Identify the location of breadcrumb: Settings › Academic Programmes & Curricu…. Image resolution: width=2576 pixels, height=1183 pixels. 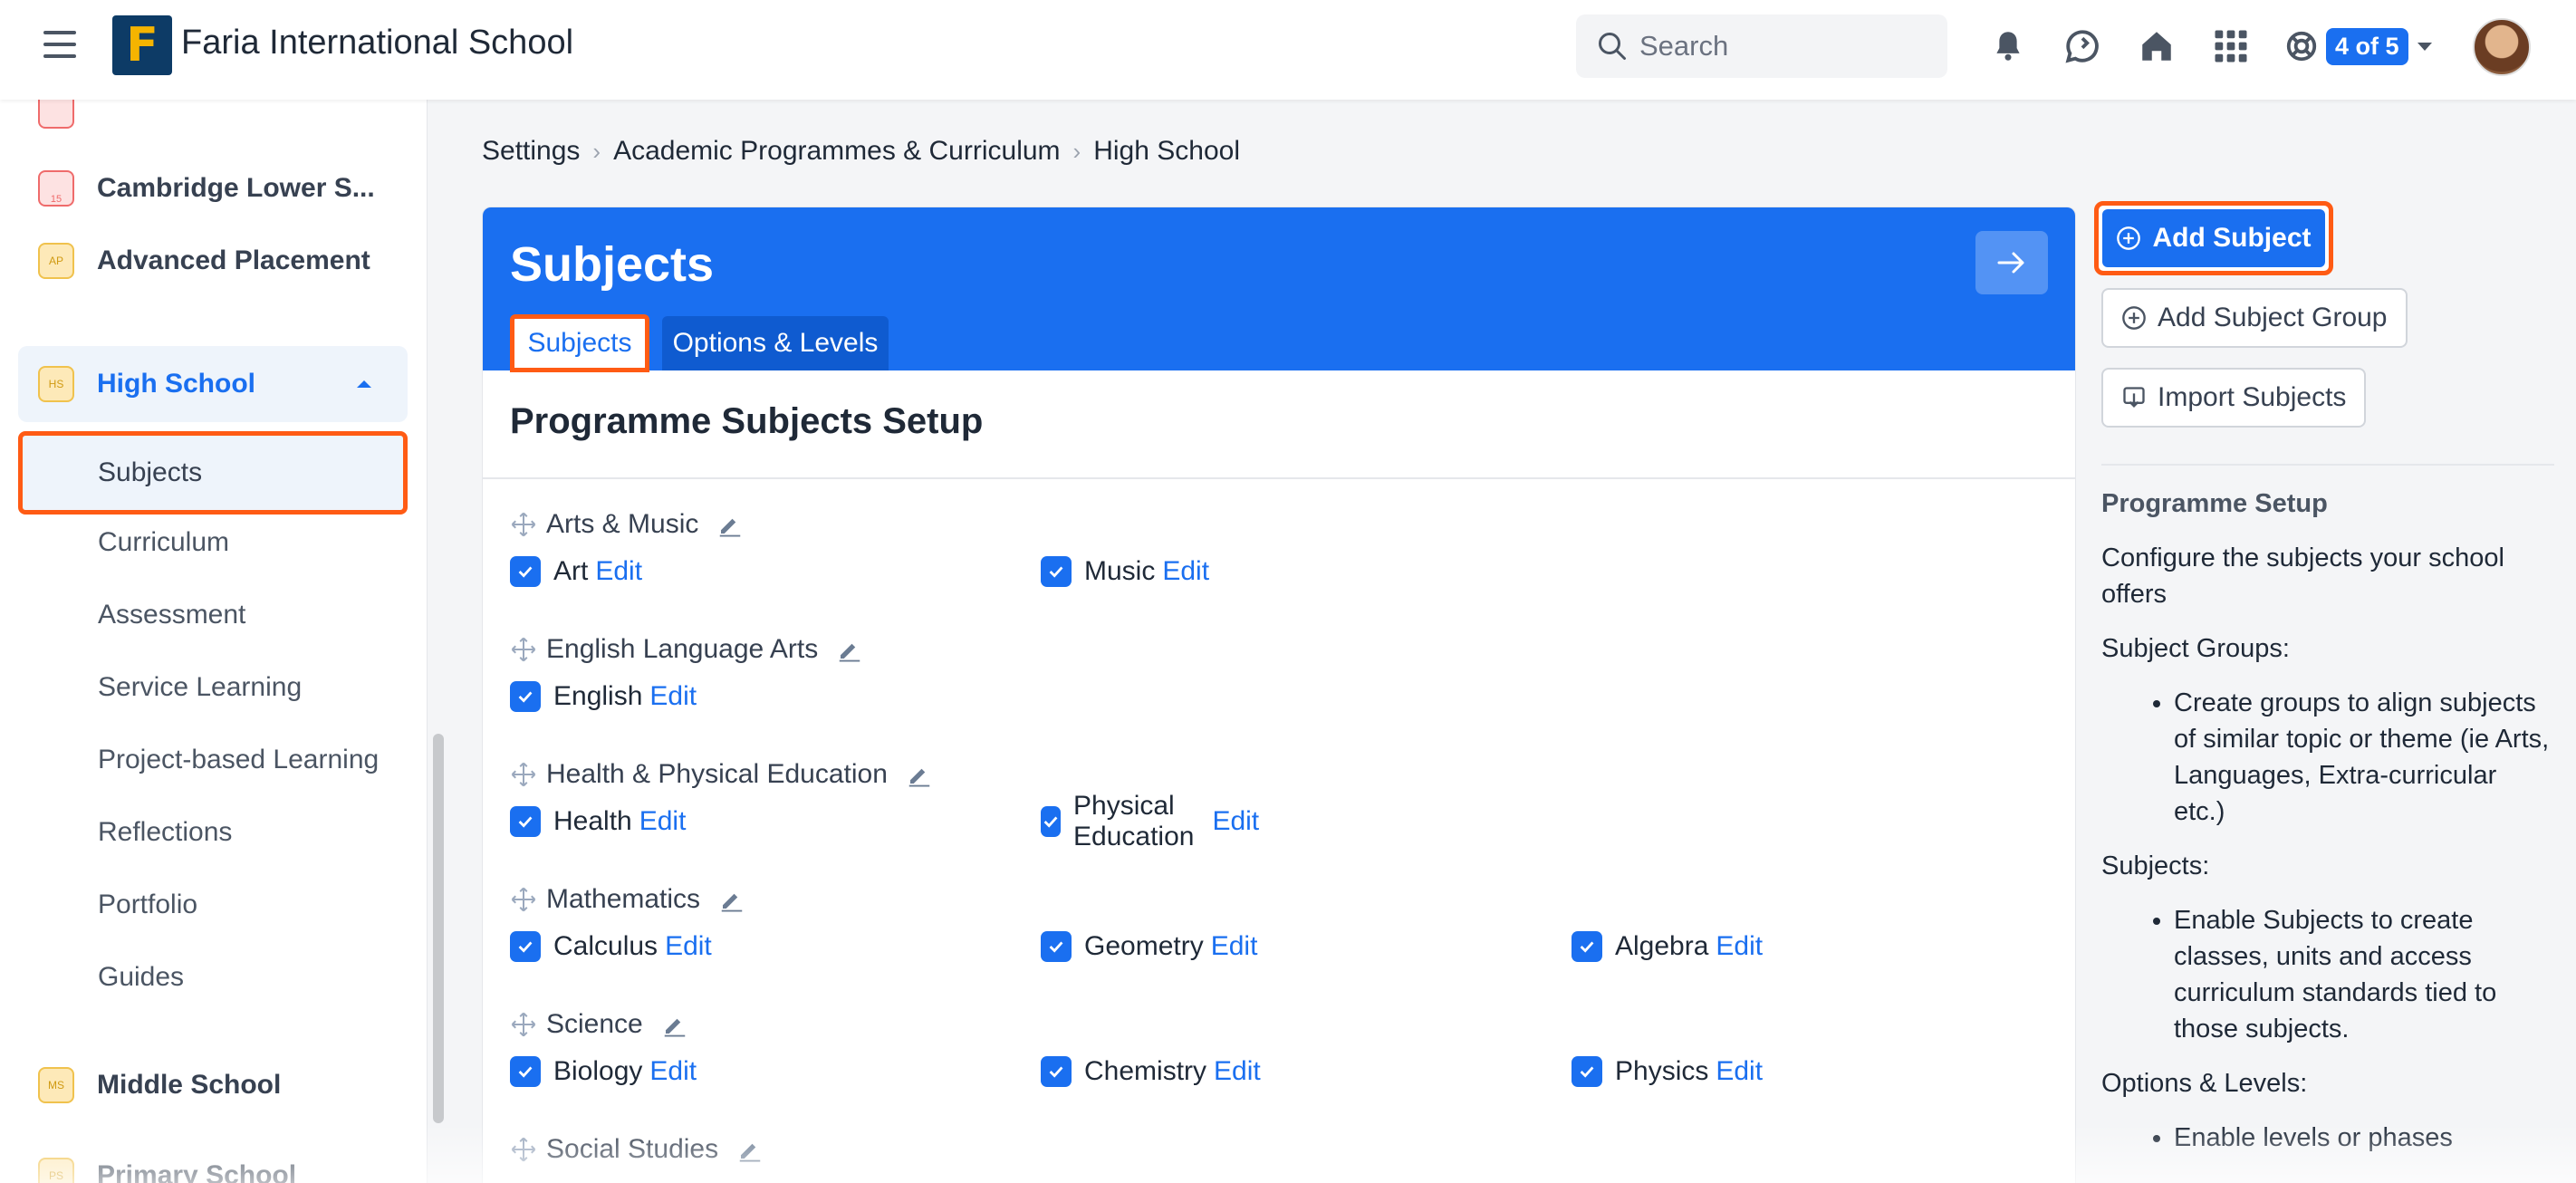
(861, 151).